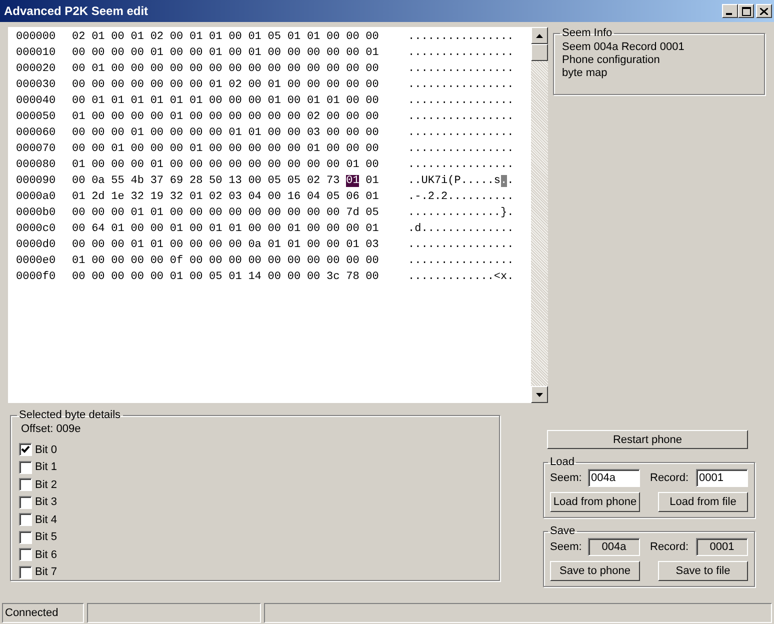 This screenshot has width=774, height=624. What do you see at coordinates (294, 197) in the screenshot?
I see `byte-cell: 16` at bounding box center [294, 197].